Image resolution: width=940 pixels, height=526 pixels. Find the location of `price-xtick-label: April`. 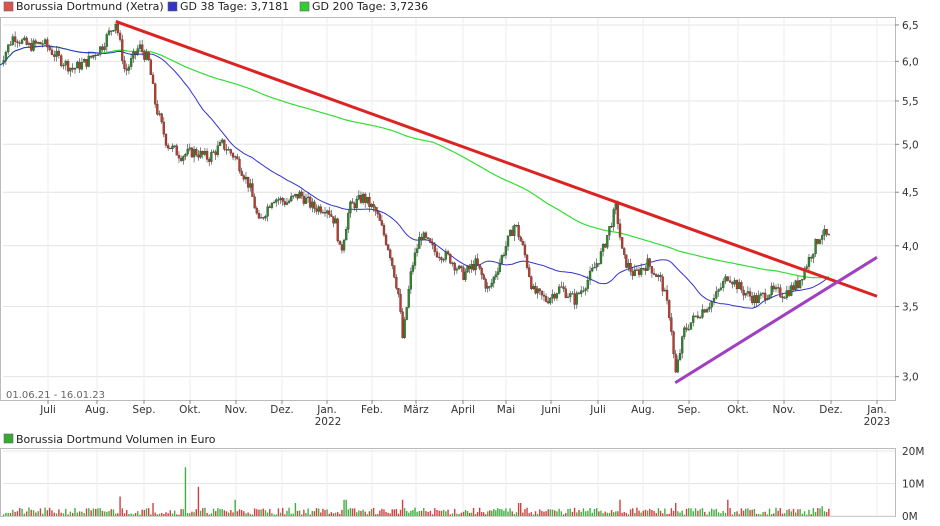

price-xtick-label: April is located at coordinates (463, 410).